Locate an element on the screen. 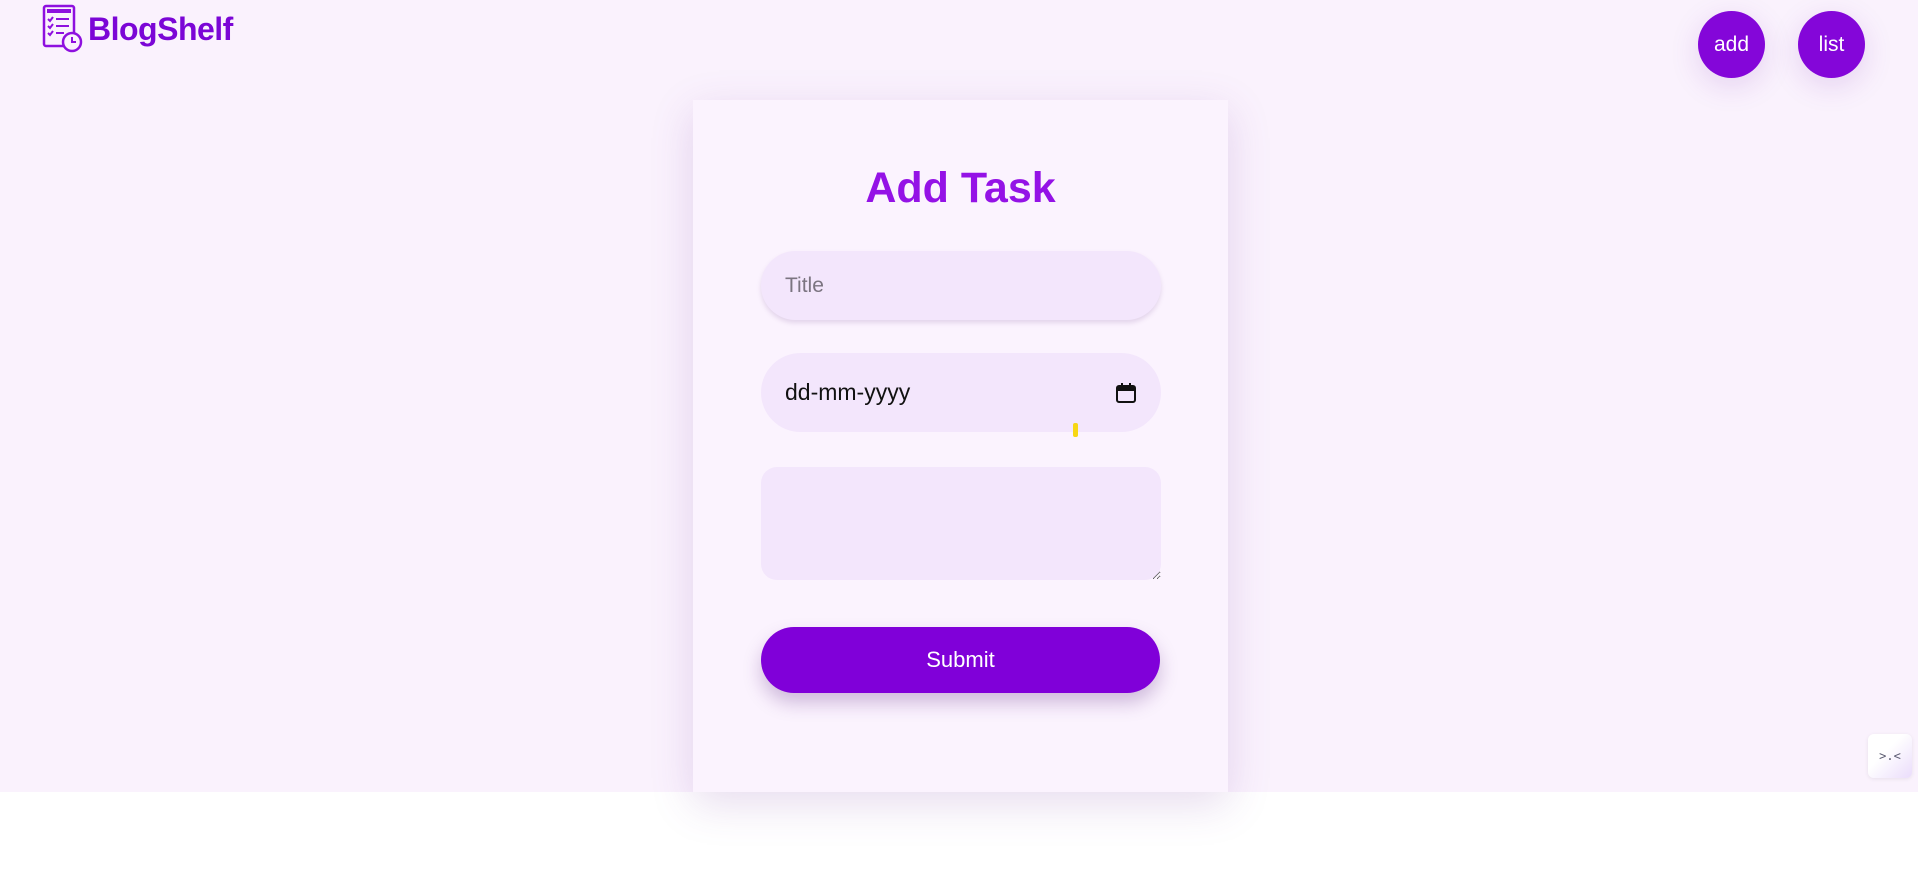  date-input: dd-mm-yyyy is located at coordinates (961, 392).